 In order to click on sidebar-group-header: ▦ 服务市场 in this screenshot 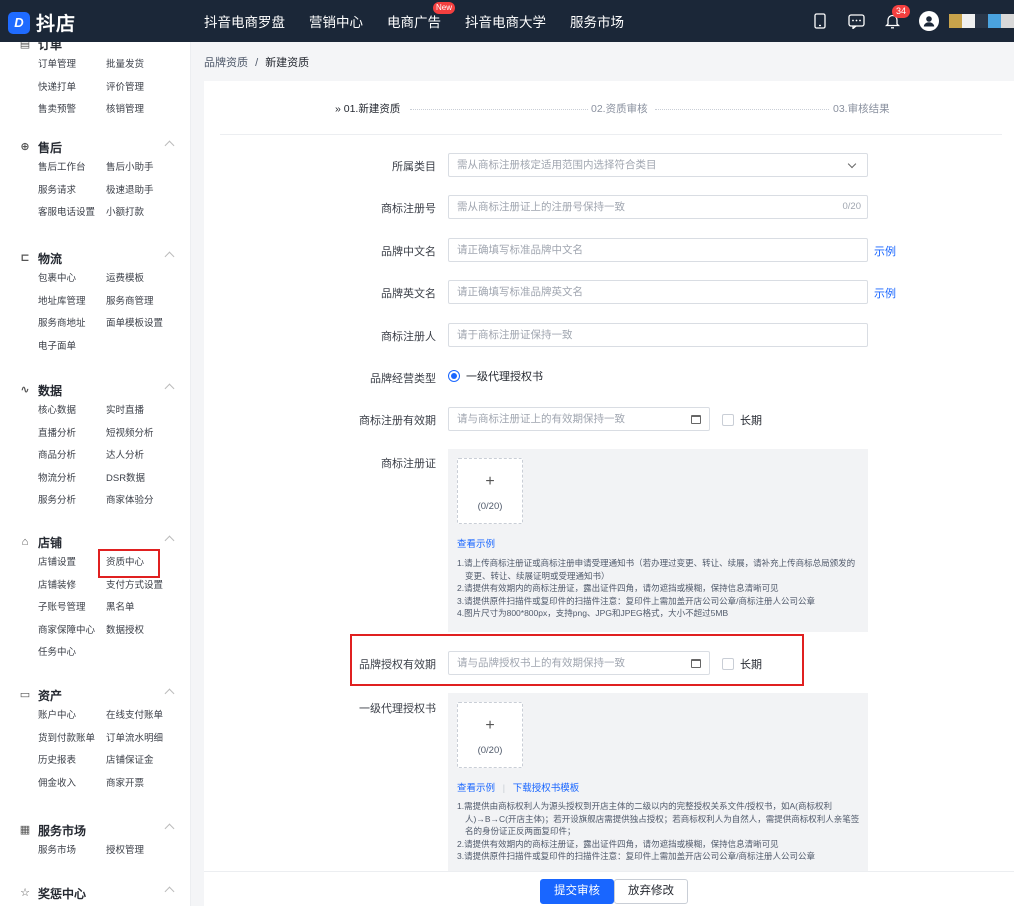, I will do `click(95, 830)`.